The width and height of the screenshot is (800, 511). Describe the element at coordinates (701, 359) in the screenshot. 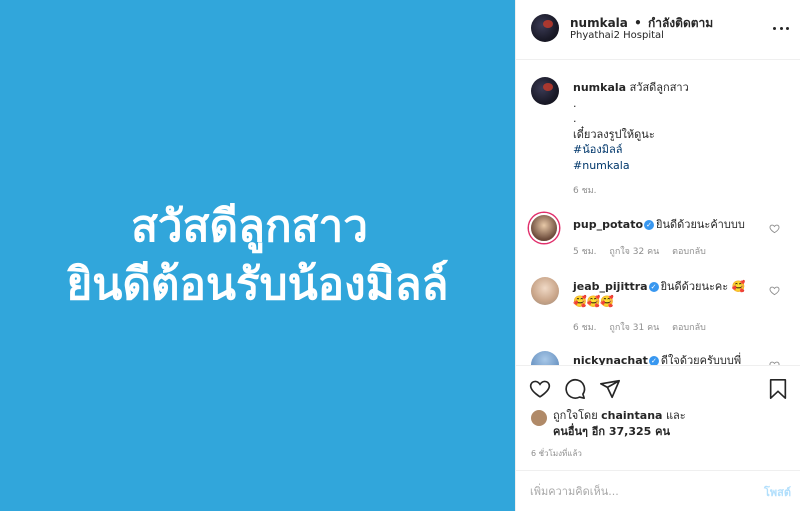

I see `comment-text: ดีใจด้วยครับบบพี่` at that location.